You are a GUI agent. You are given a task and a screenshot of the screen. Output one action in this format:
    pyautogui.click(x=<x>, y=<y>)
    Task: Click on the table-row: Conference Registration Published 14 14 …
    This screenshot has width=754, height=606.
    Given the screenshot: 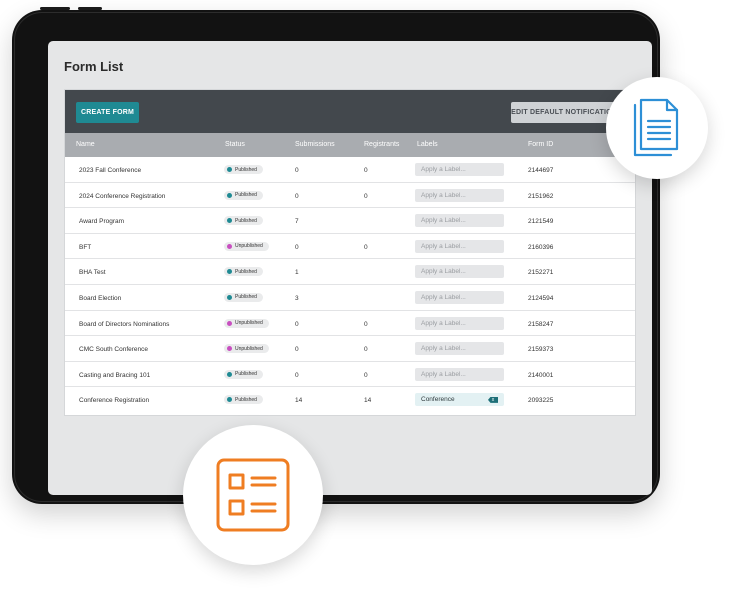 What is the action you would take?
    pyautogui.click(x=350, y=400)
    